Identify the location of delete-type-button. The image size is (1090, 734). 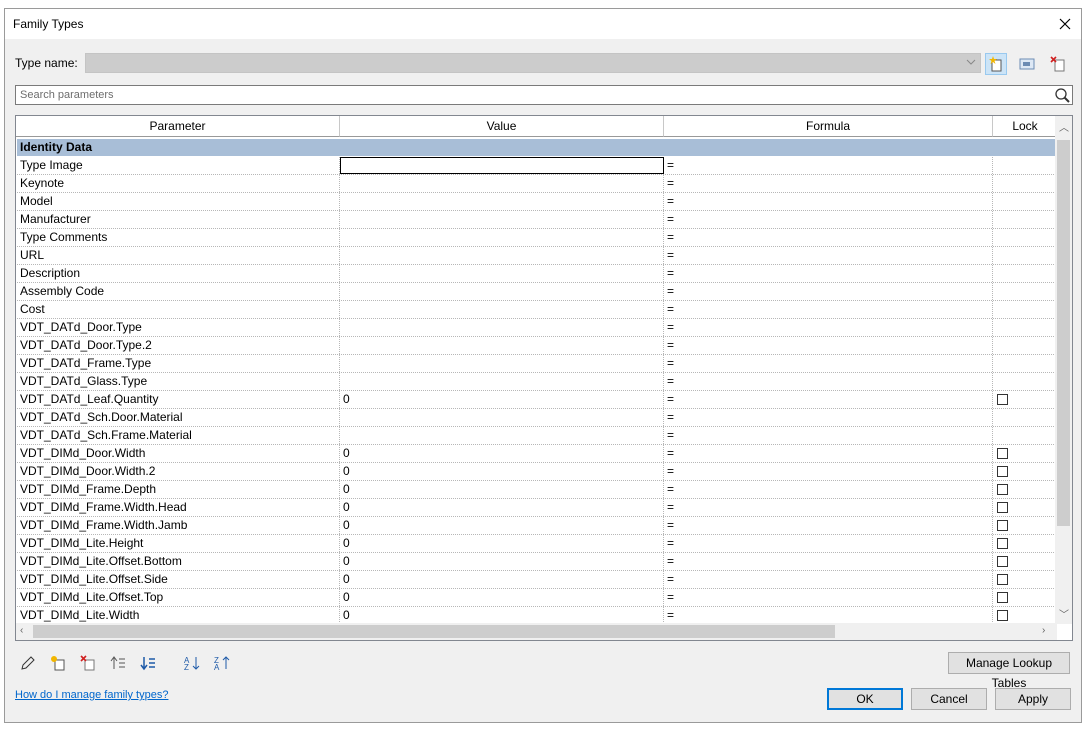
(1058, 64).